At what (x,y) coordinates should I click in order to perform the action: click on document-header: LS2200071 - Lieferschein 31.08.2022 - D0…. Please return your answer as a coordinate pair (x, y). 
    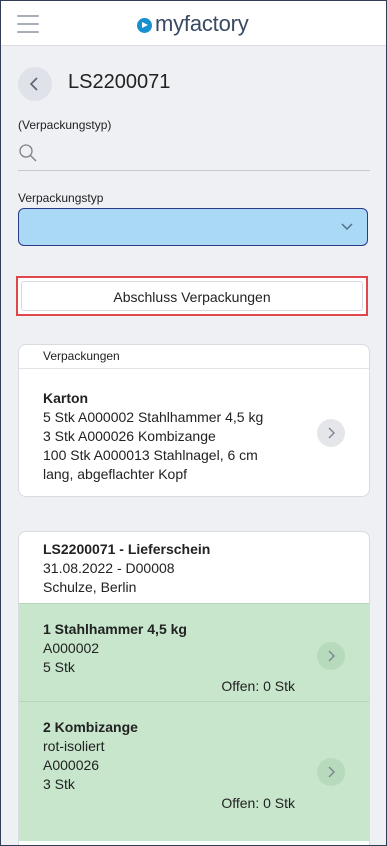
    Looking at the image, I should click on (194, 567).